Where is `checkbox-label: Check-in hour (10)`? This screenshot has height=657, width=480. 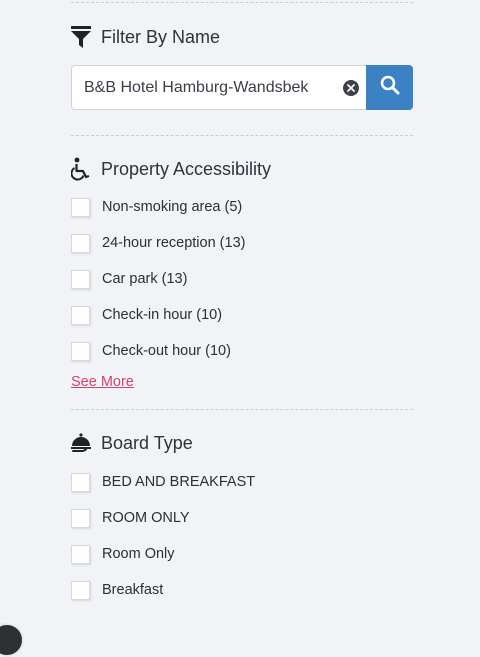
checkbox-label: Check-in hour (10) is located at coordinates (162, 315).